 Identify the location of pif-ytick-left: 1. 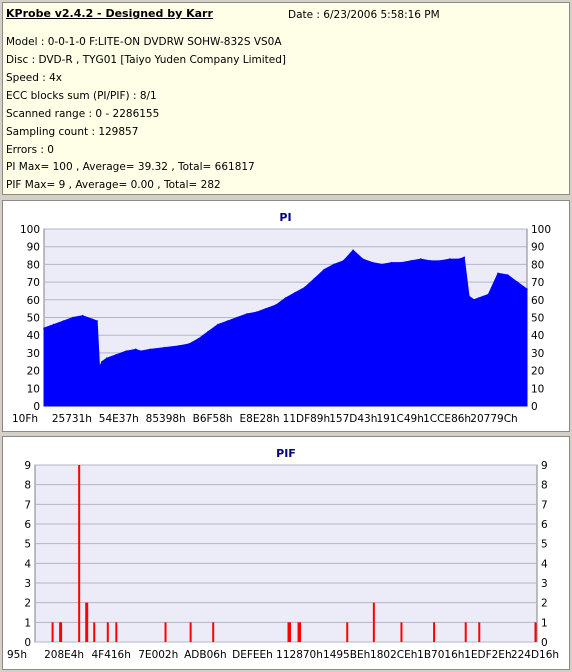
(27, 623).